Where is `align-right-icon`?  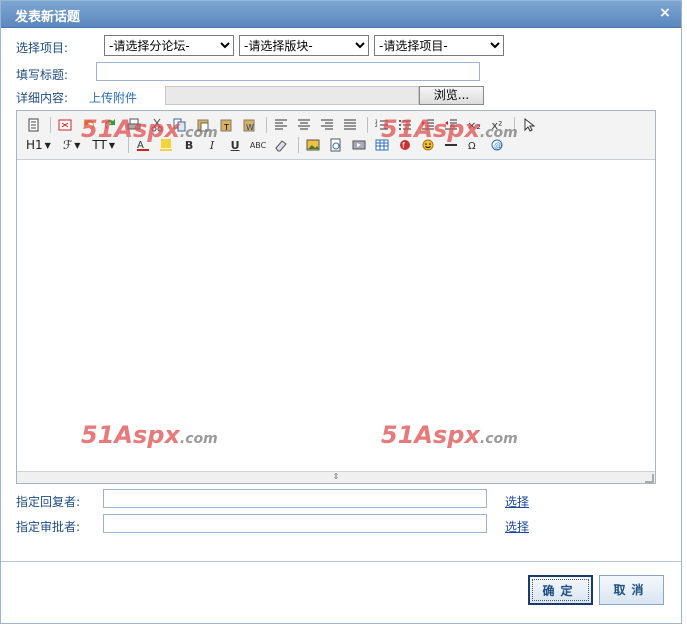
align-right-icon is located at coordinates (327, 125).